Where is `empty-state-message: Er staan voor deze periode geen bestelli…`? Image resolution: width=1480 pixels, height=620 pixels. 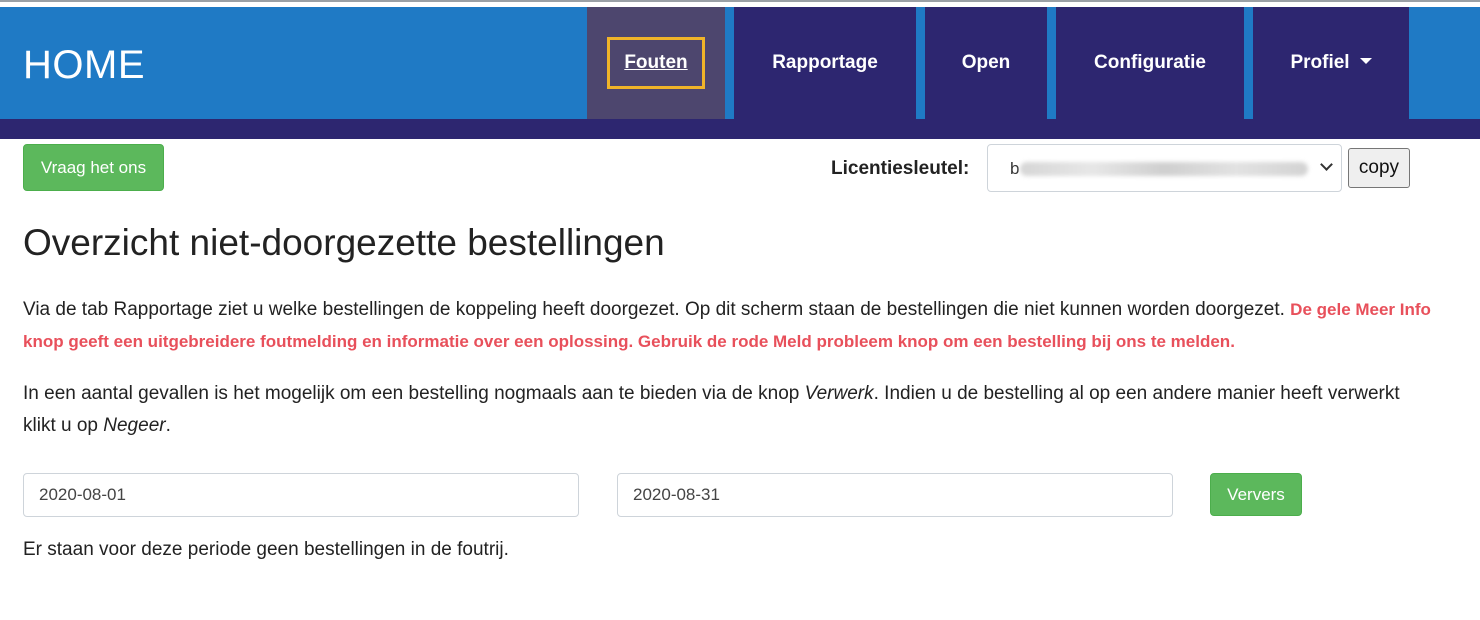
empty-state-message: Er staan voor deze periode geen bestelli… is located at coordinates (266, 549).